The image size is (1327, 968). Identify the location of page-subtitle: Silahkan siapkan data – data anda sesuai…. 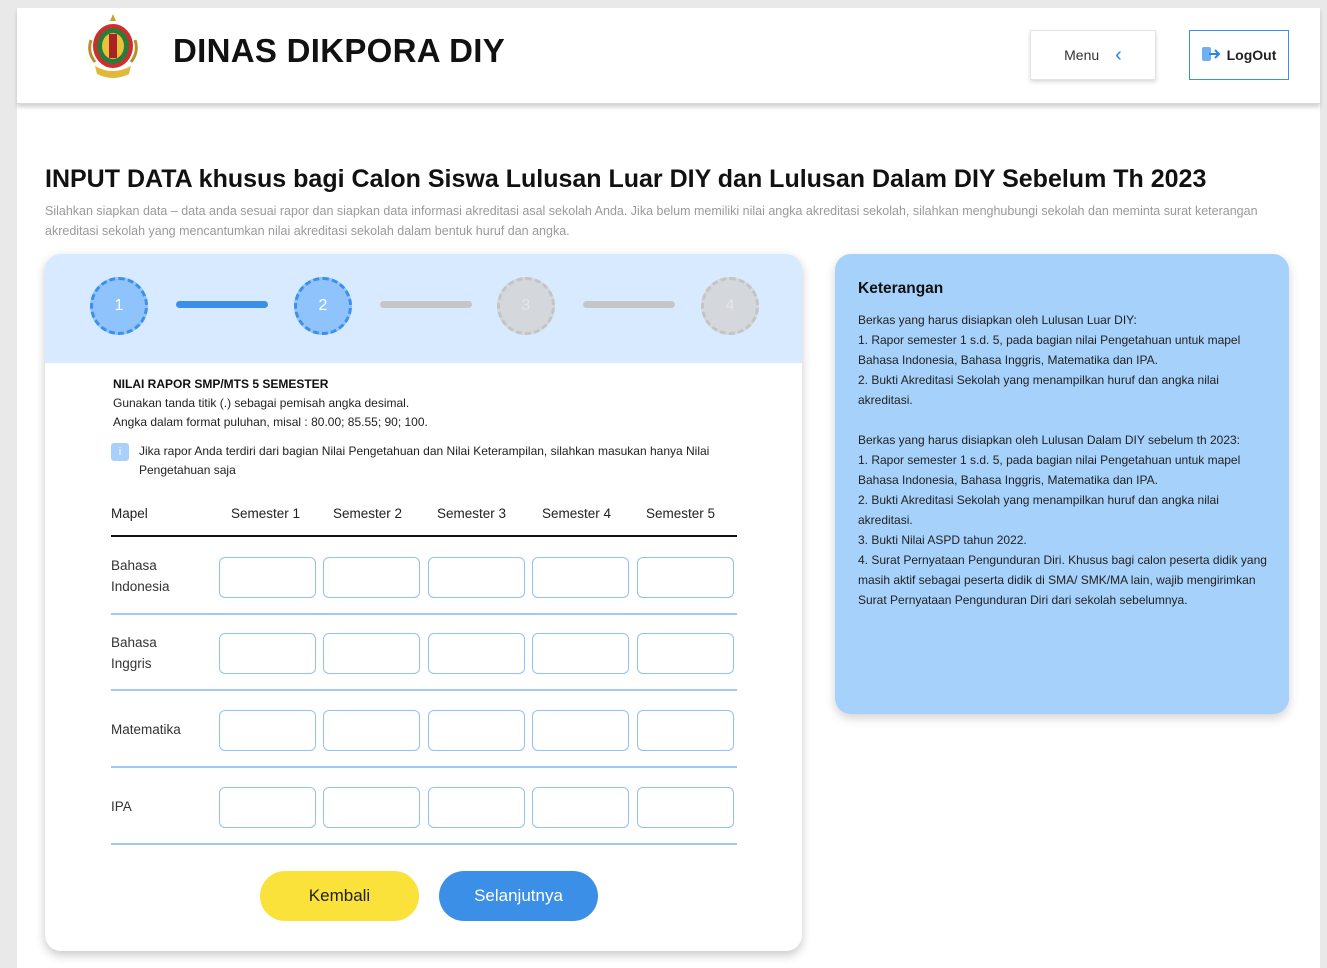
(651, 221).